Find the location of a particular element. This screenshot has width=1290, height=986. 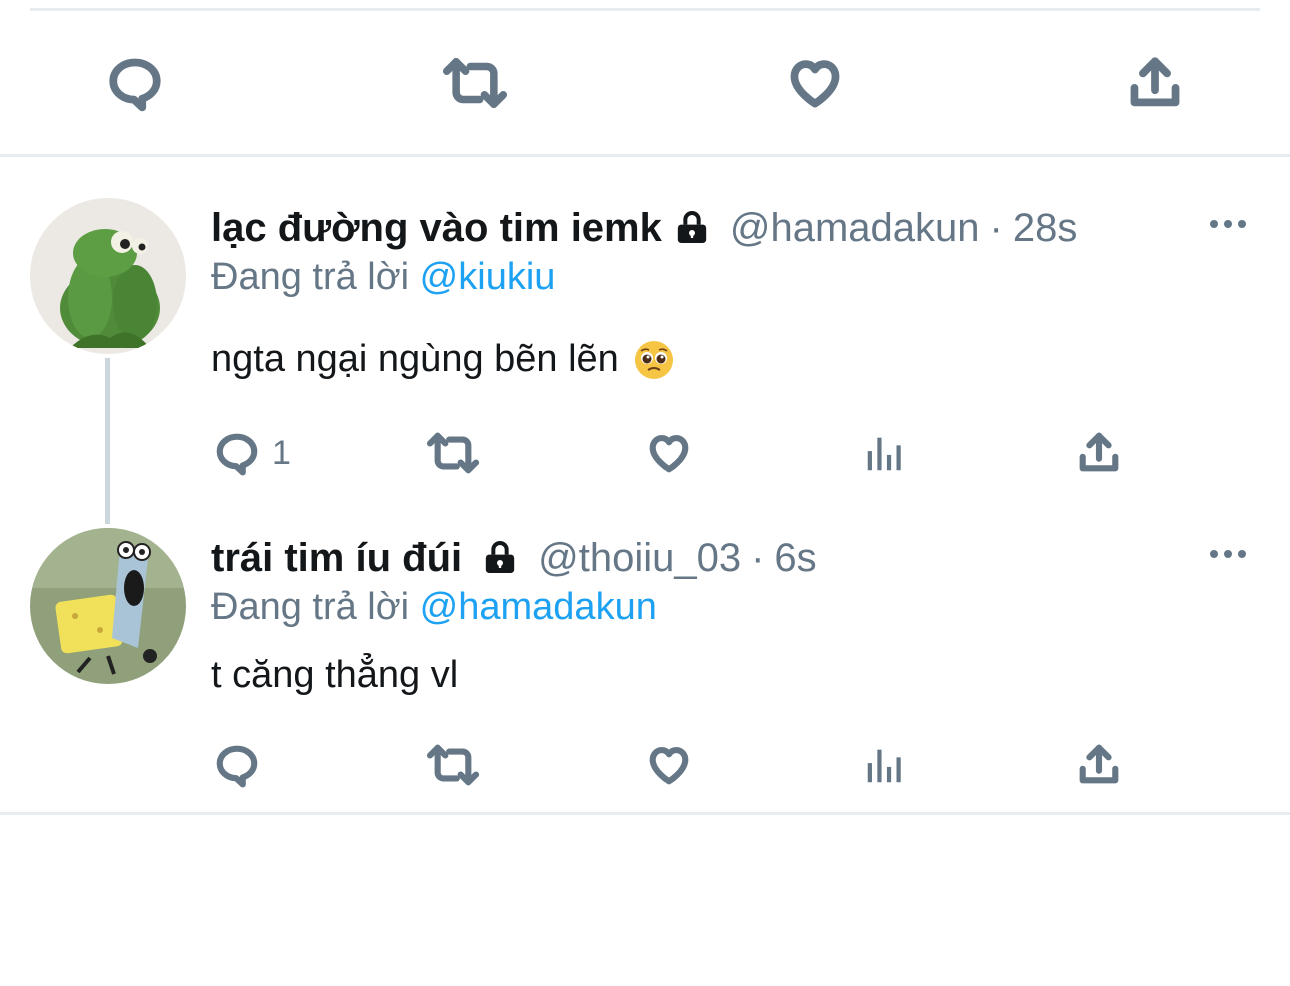

replying-to: Đang trả lời @hamadakun is located at coordinates (434, 607).